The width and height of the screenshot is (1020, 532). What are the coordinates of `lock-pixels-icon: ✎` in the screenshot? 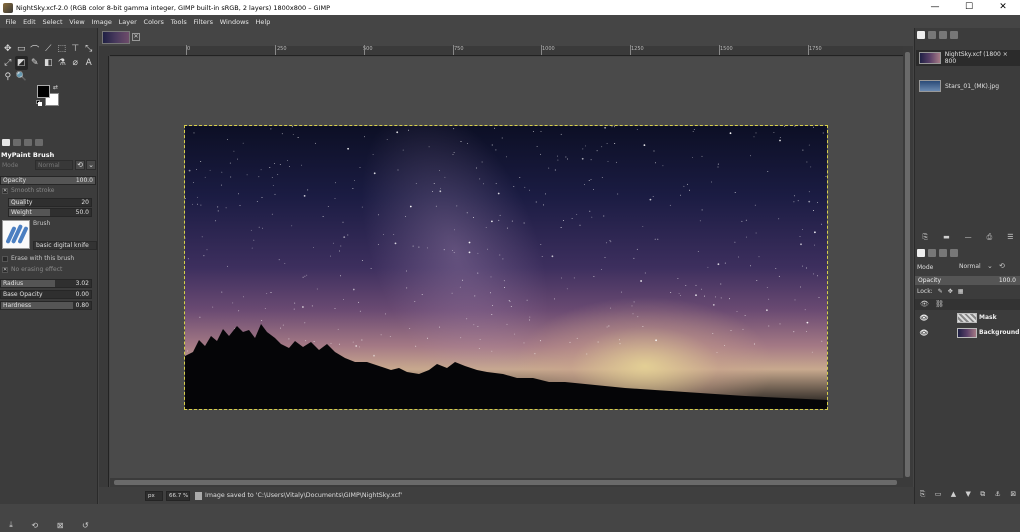 It's located at (940, 291).